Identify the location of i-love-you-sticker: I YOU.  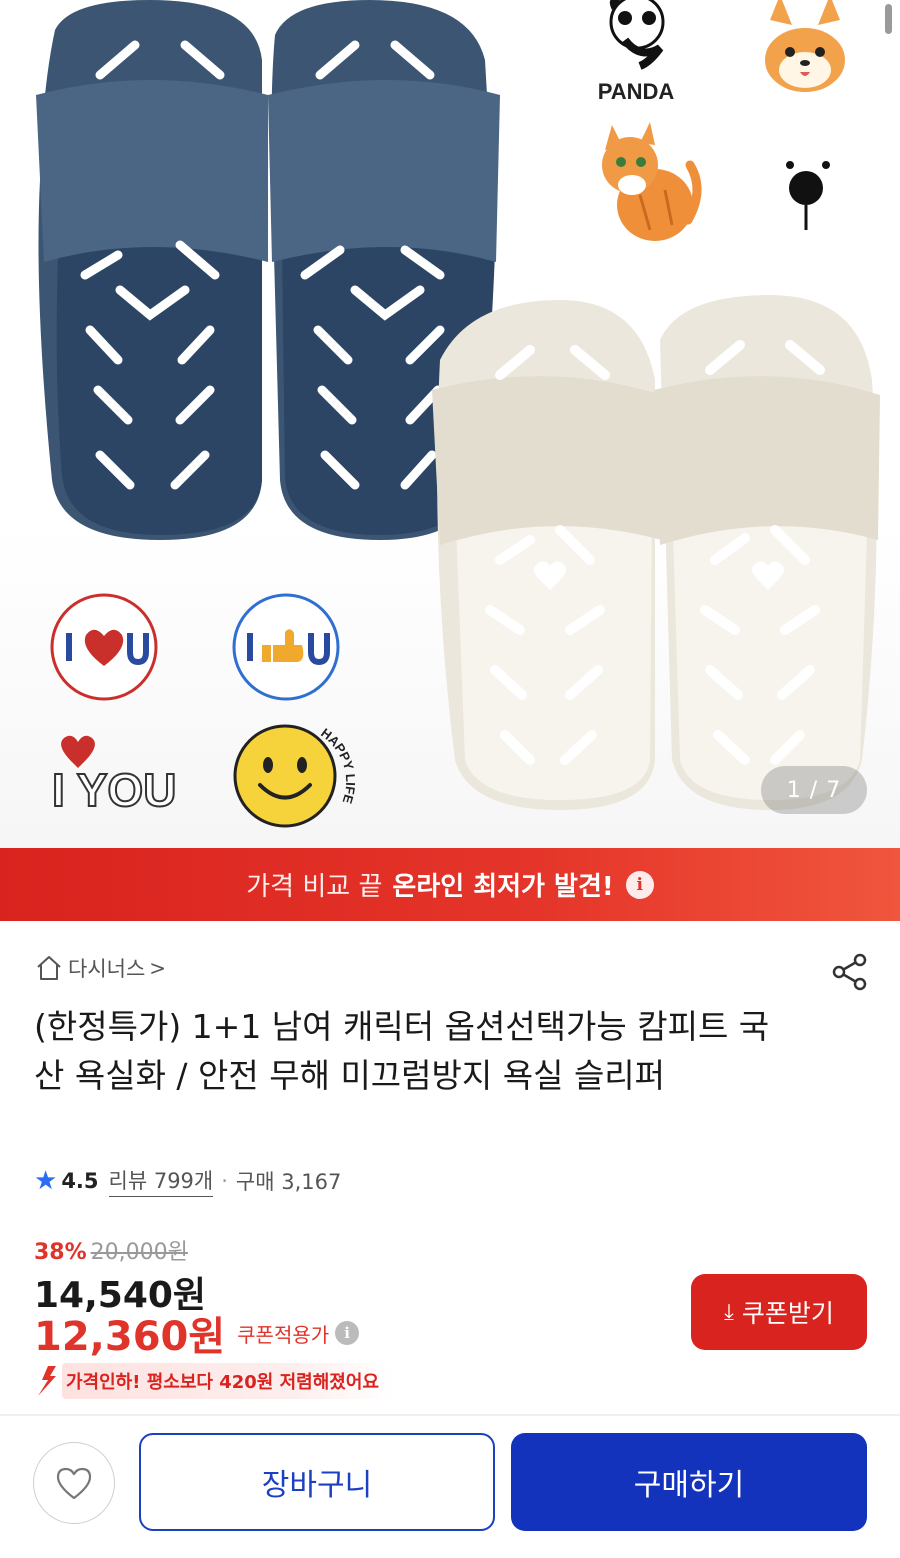
(114, 776).